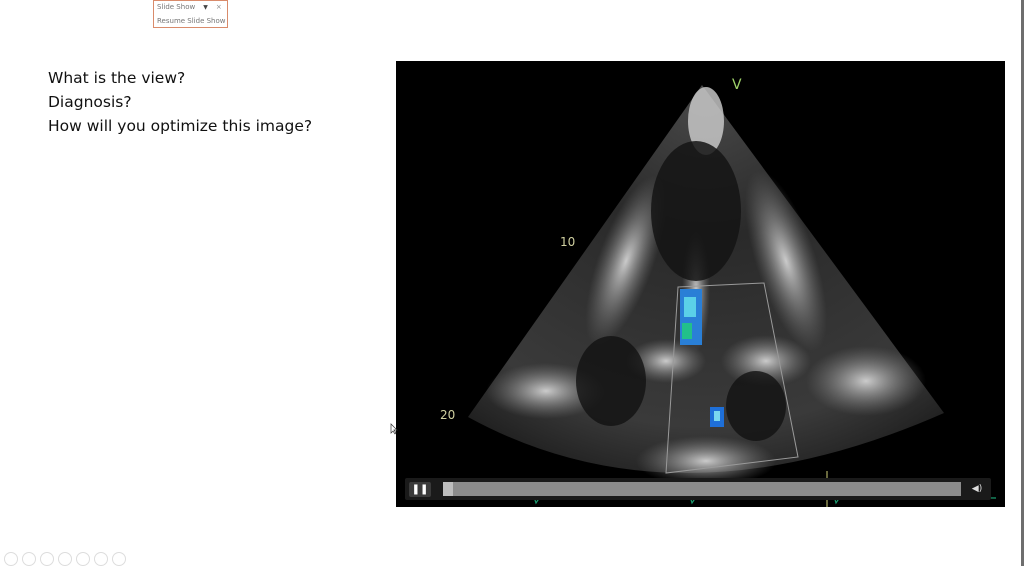 The height and width of the screenshot is (566, 1024). I want to click on question-view: What is the view?, so click(117, 78).